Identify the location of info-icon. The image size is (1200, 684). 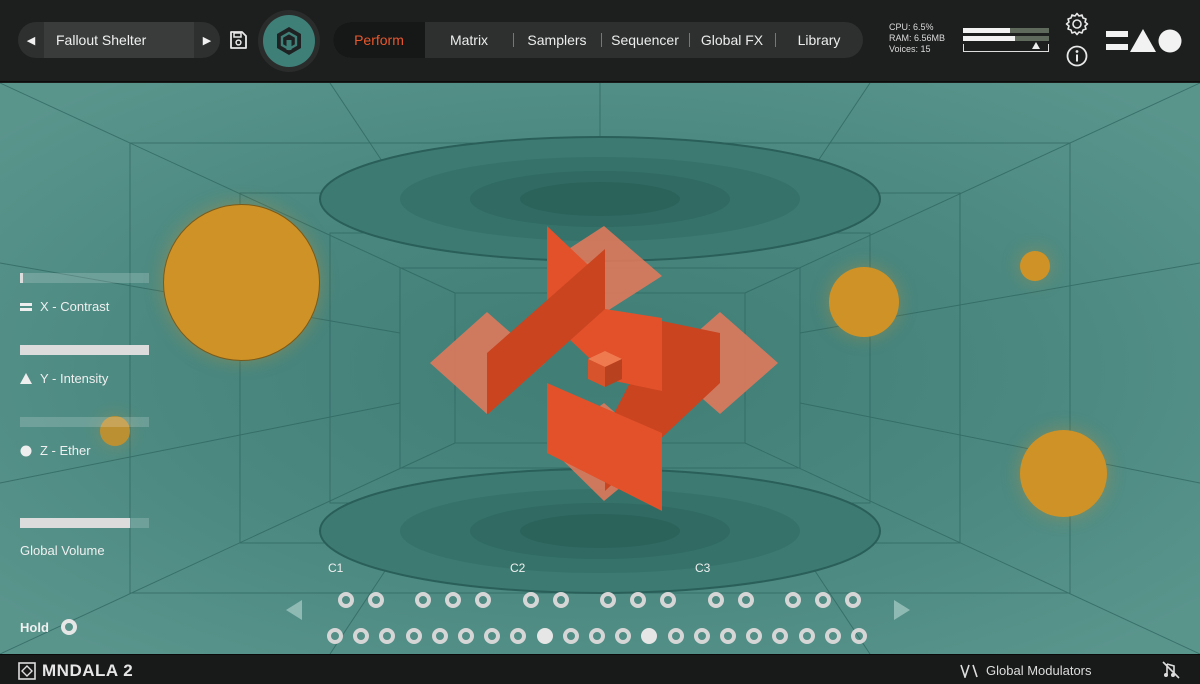
(1077, 56).